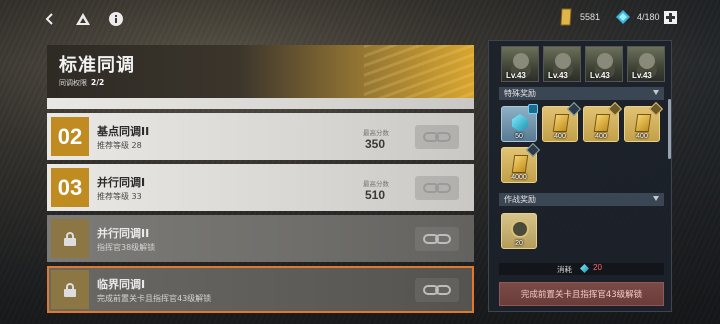  Describe the element at coordinates (260, 72) in the screenshot. I see `mode-header: 标准同调 同调权限 2/2` at that location.